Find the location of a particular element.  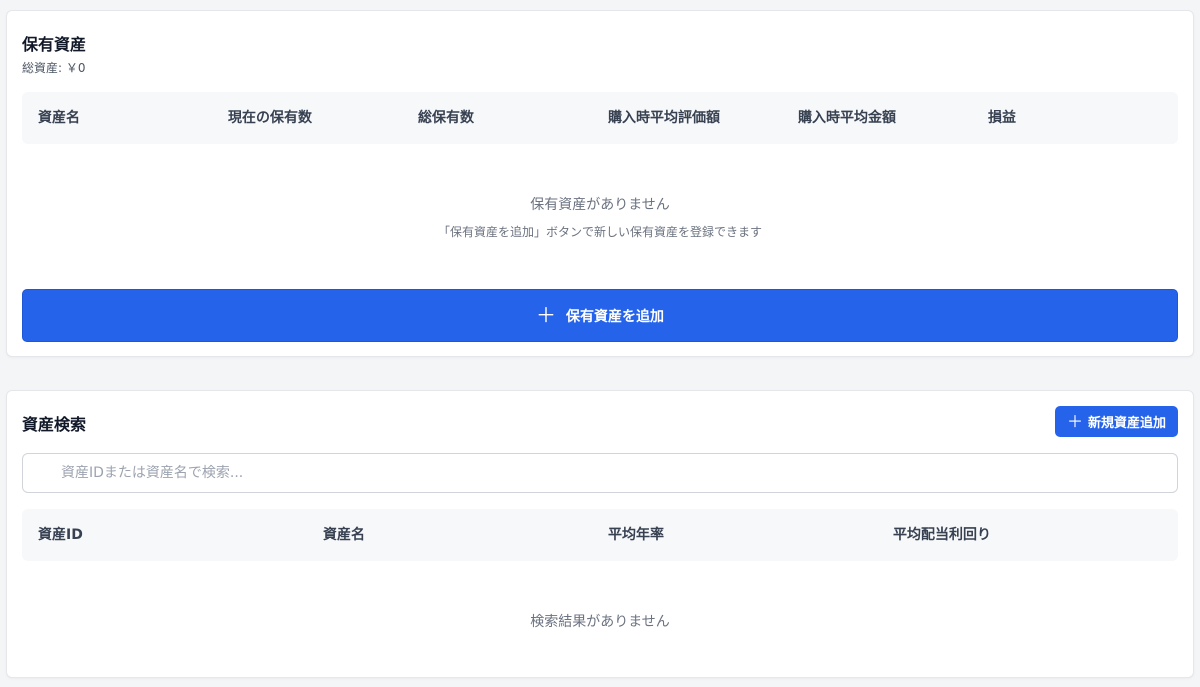

add-holding-label: 保有資産を追加 is located at coordinates (615, 315).